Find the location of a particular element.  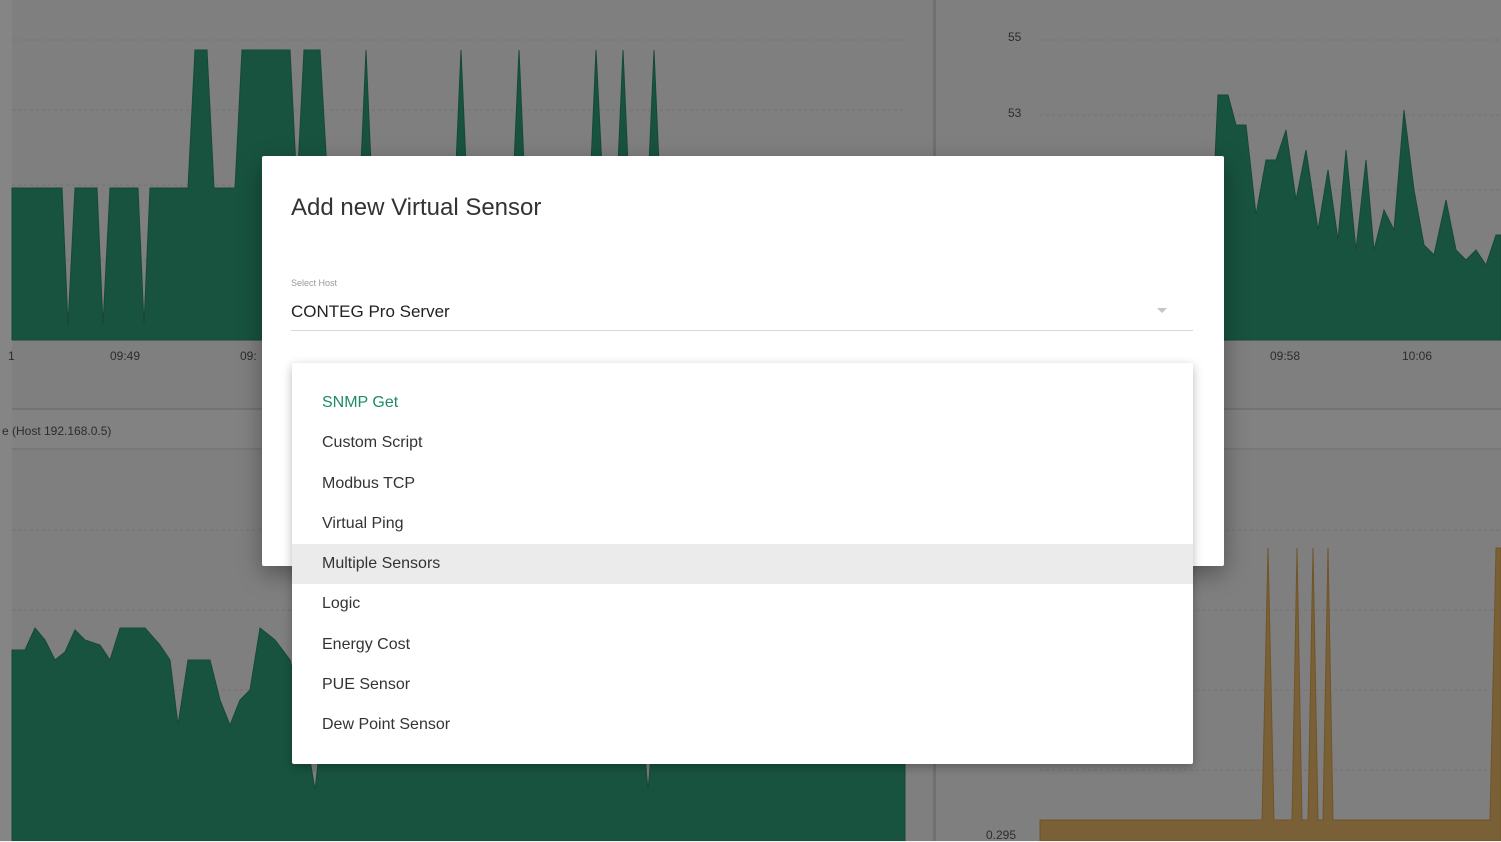

select-host-underline is located at coordinates (742, 330).